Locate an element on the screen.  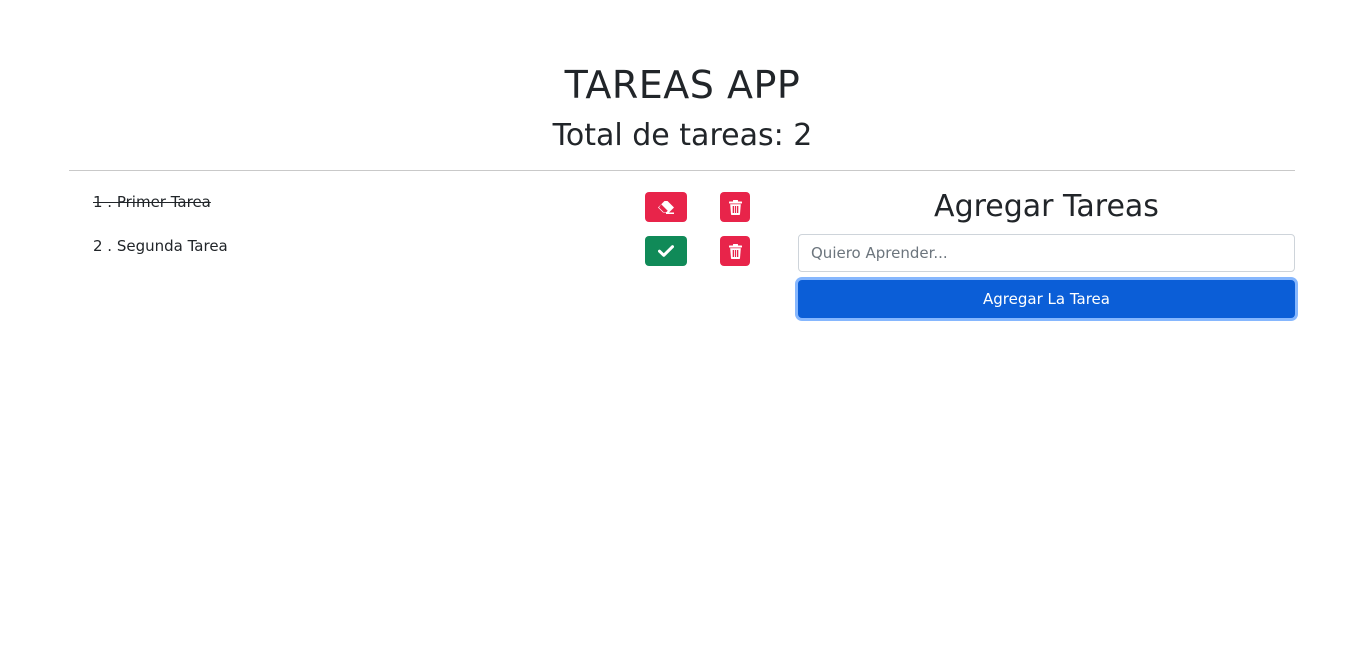
uncomplete-task-button is located at coordinates (666, 207).